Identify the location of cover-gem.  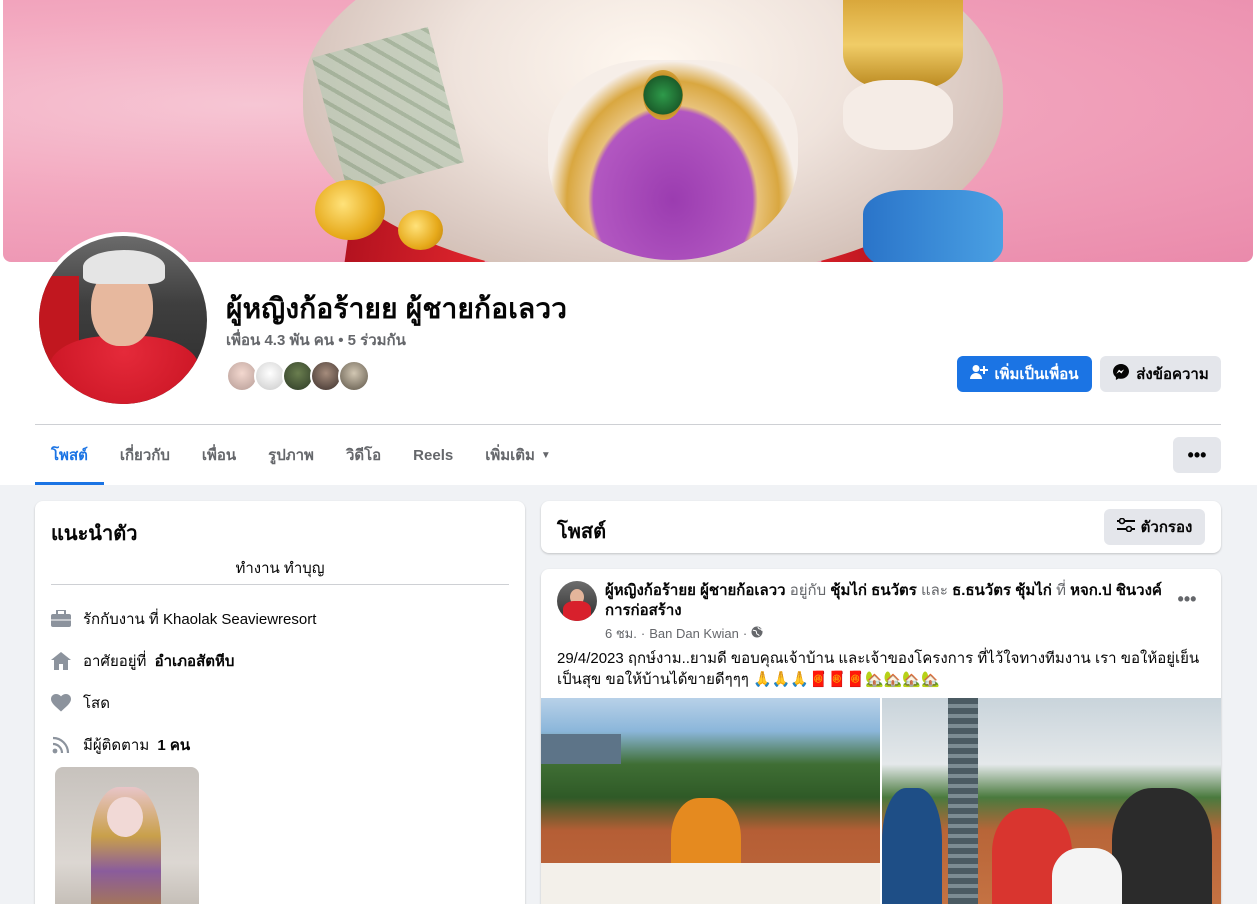
(663, 95).